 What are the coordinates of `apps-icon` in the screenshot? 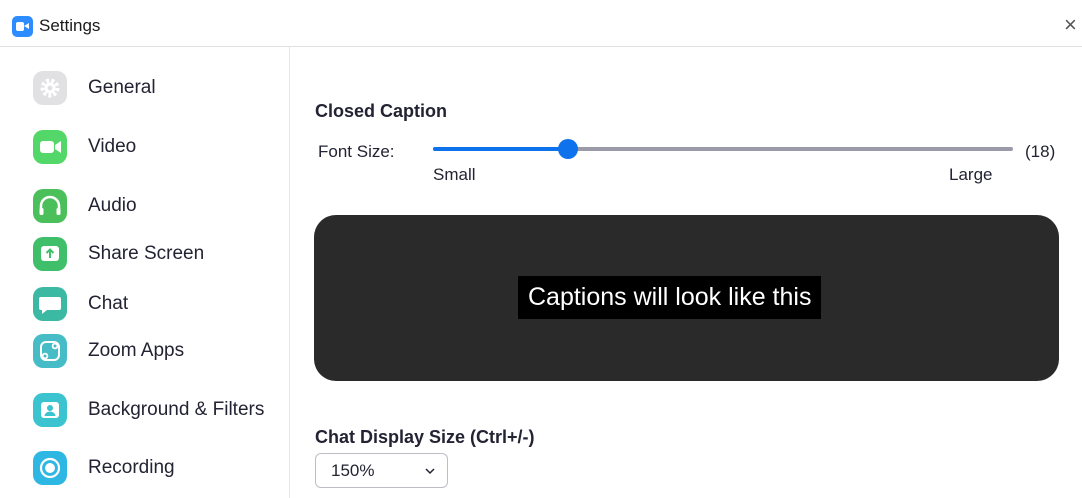 It's located at (50, 351).